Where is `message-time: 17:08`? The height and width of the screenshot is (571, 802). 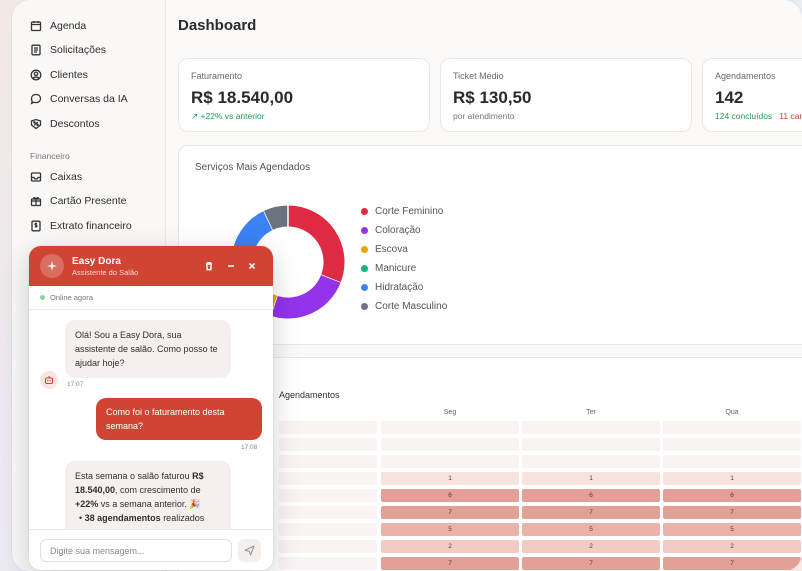
message-time: 17:08 is located at coordinates (249, 447).